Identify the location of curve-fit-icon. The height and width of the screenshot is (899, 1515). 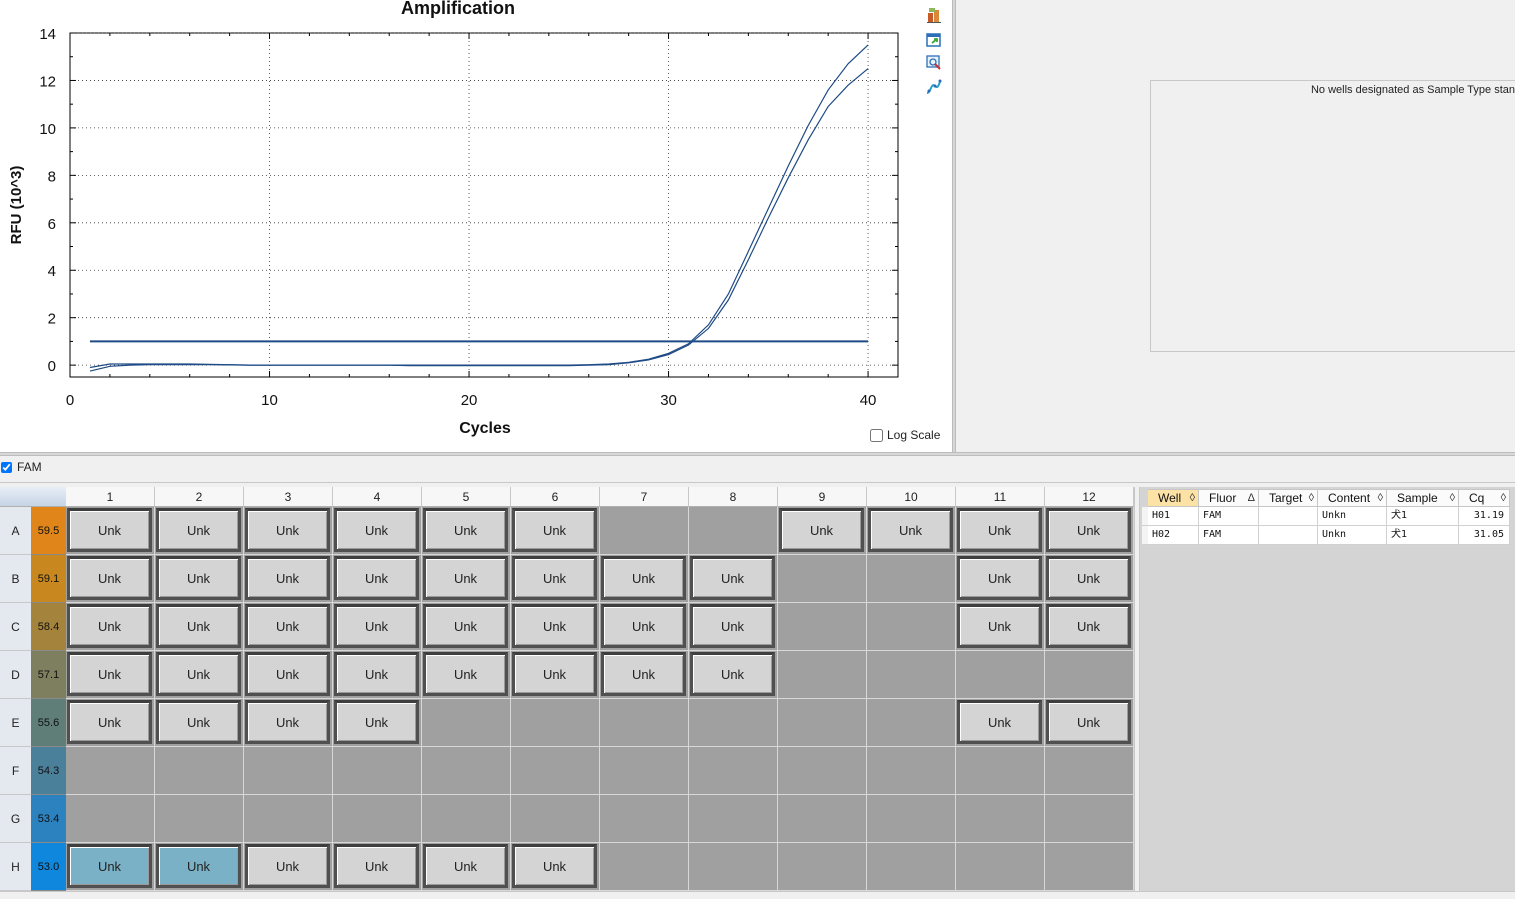
(934, 87).